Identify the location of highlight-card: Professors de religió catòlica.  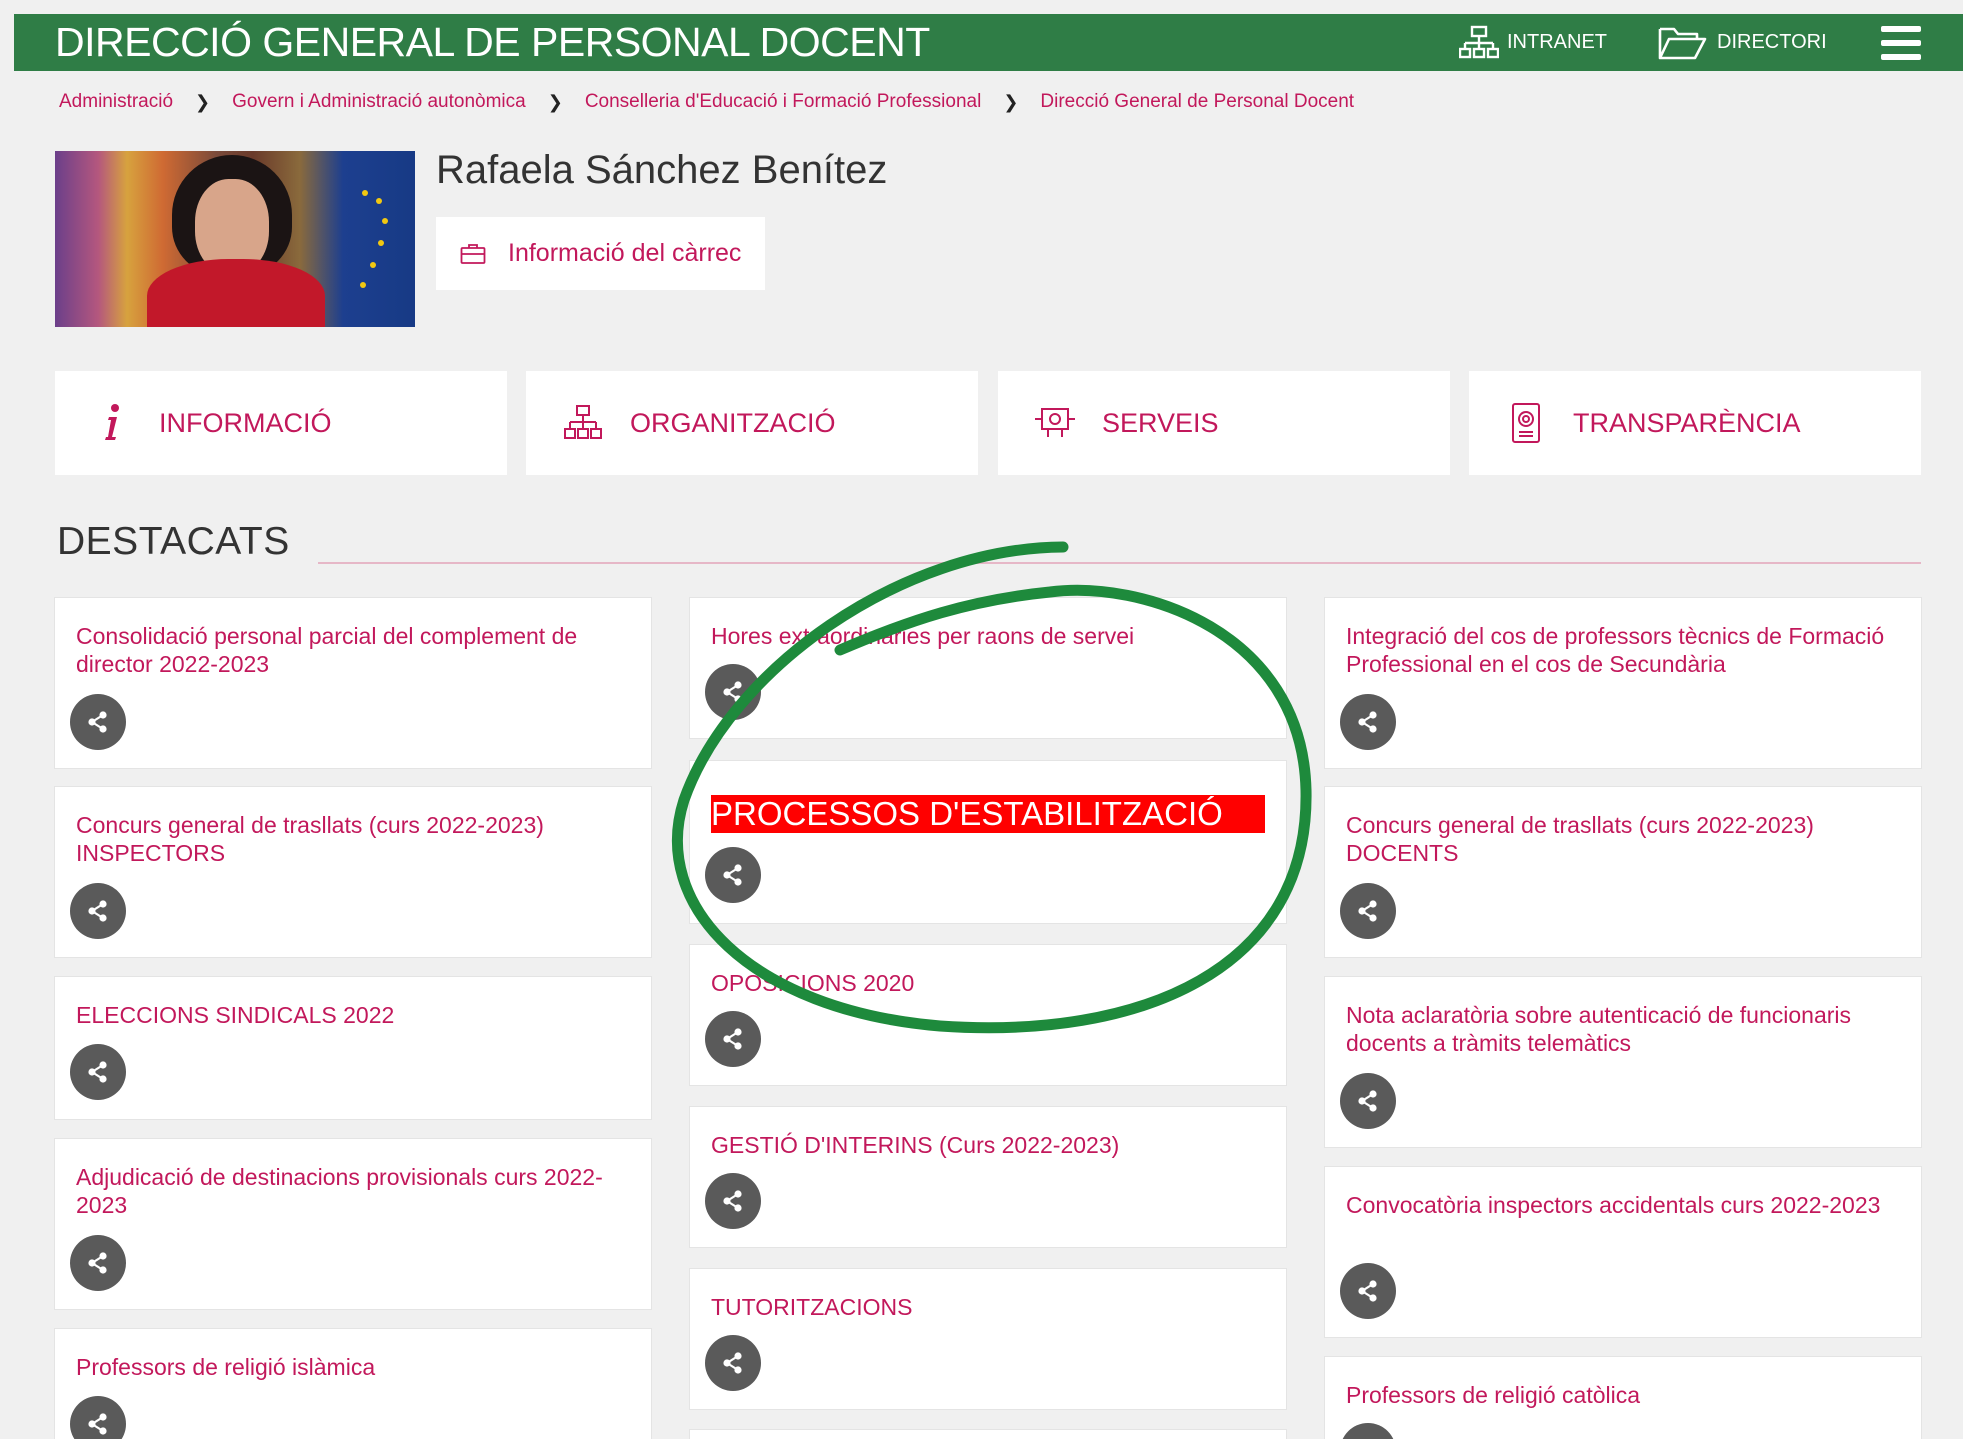
(1623, 1398).